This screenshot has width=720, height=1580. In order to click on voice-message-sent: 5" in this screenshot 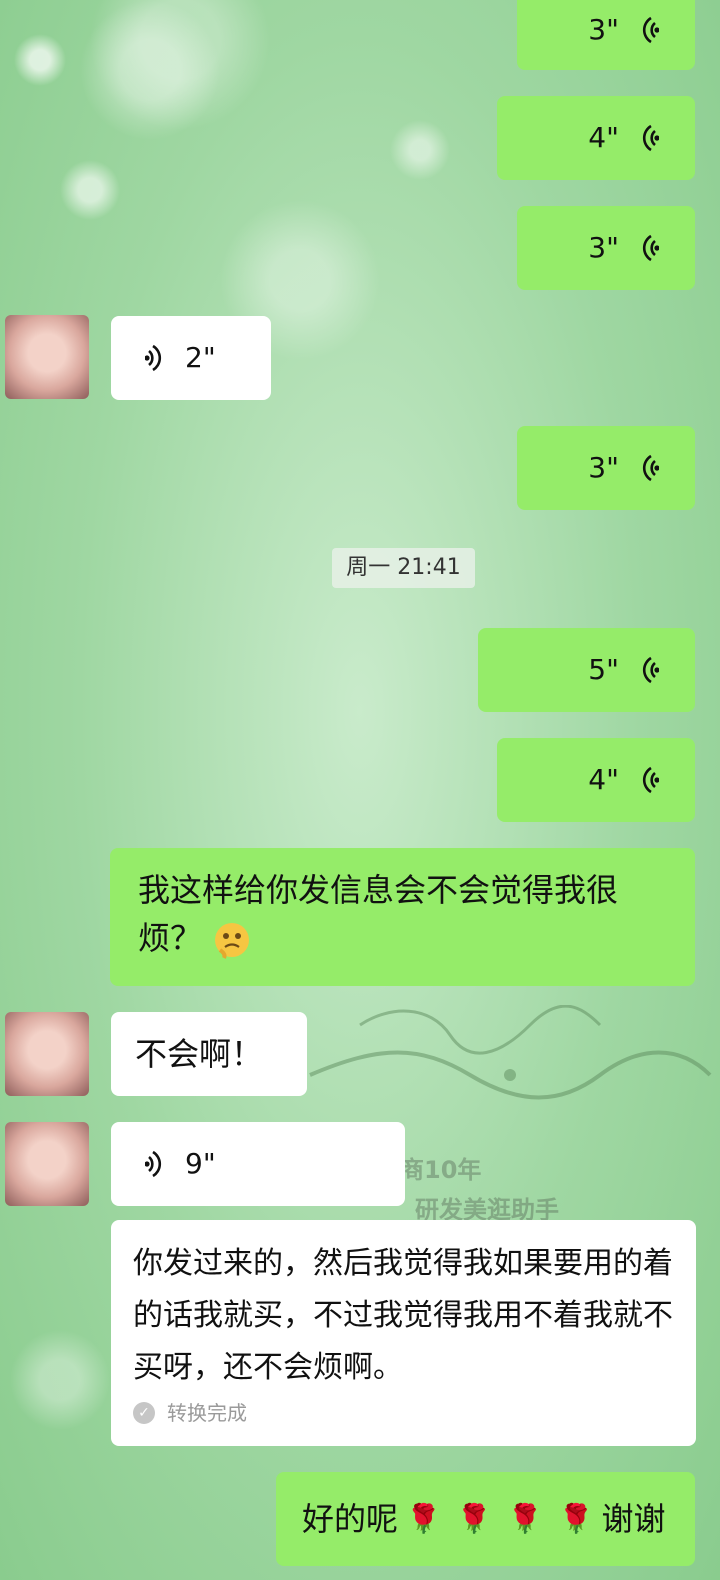, I will do `click(586, 670)`.